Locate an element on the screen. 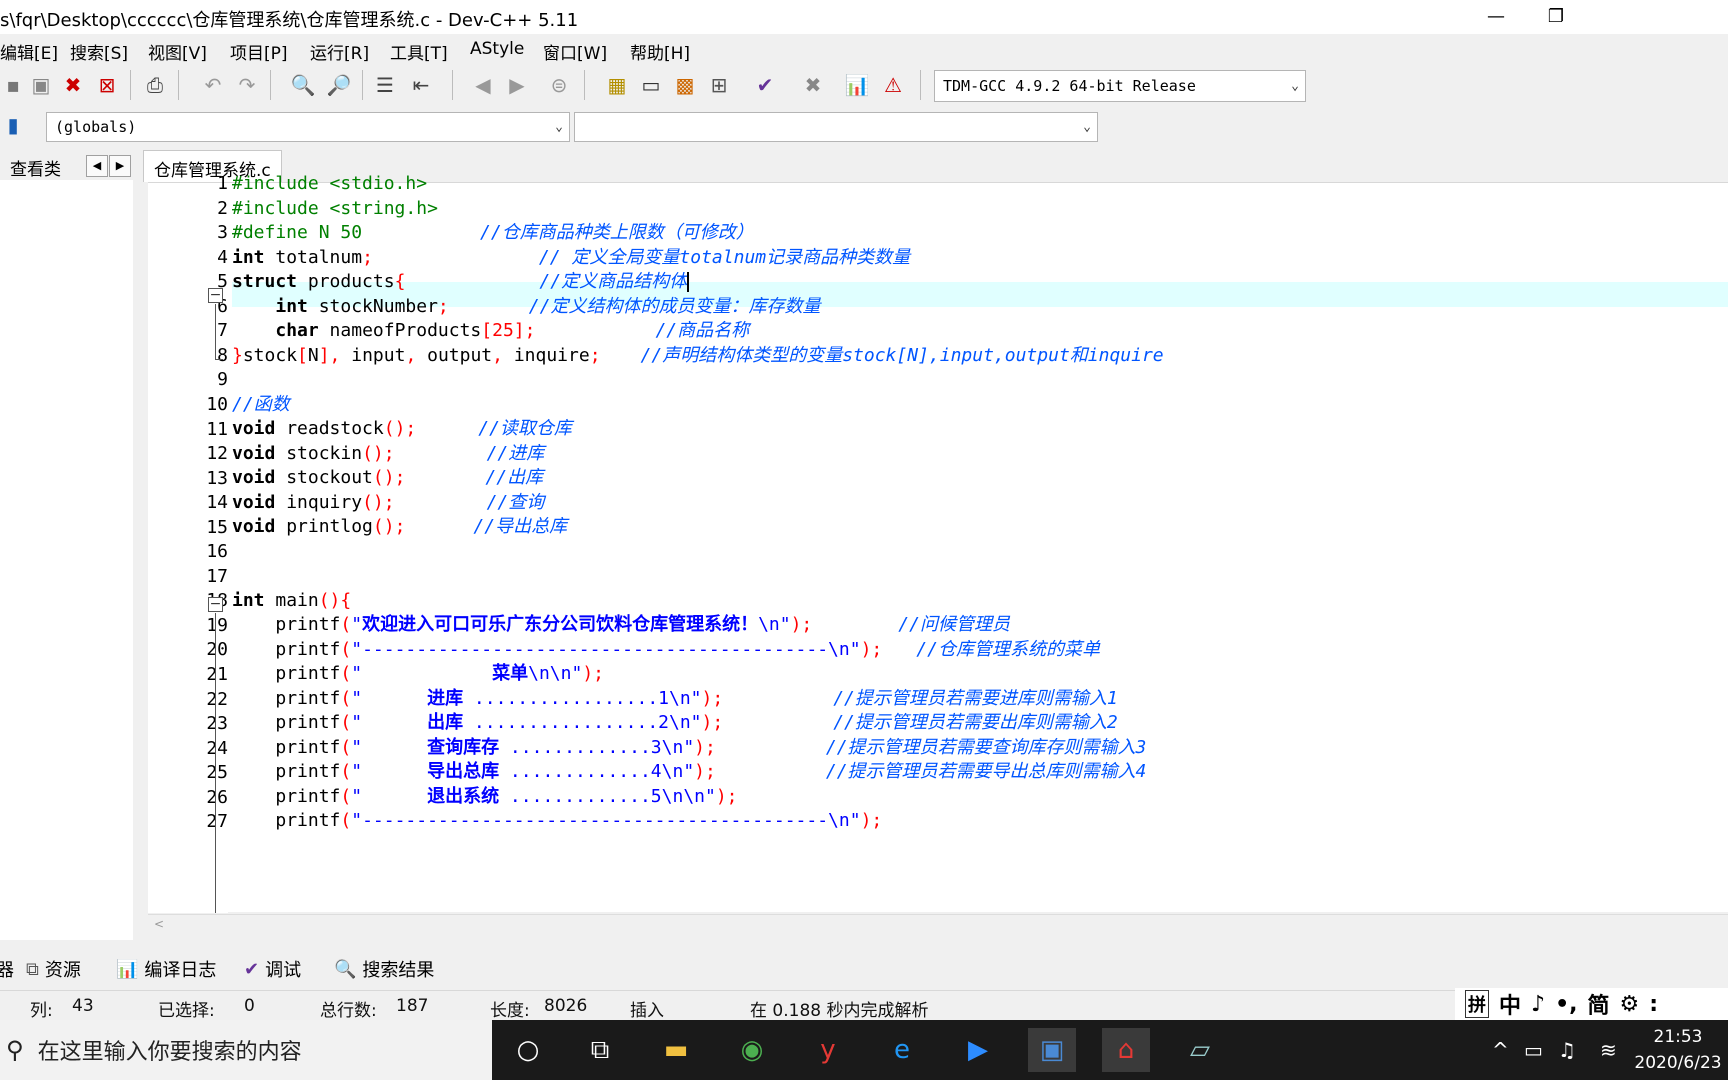 This screenshot has width=1728, height=1080. ime-punct-icon: •, is located at coordinates (1566, 1004).